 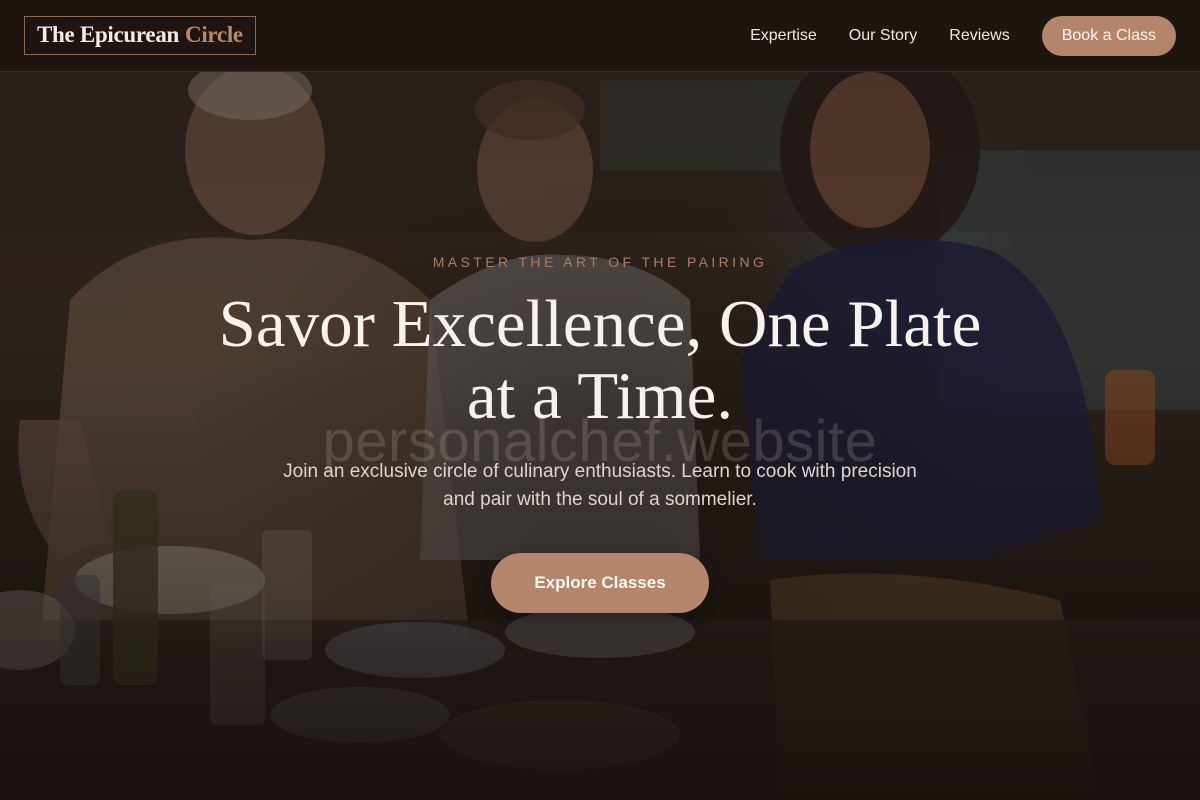 What do you see at coordinates (600, 262) in the screenshot?
I see `hero-eyebrow: MASTER THE ART OF THE PAIRING` at bounding box center [600, 262].